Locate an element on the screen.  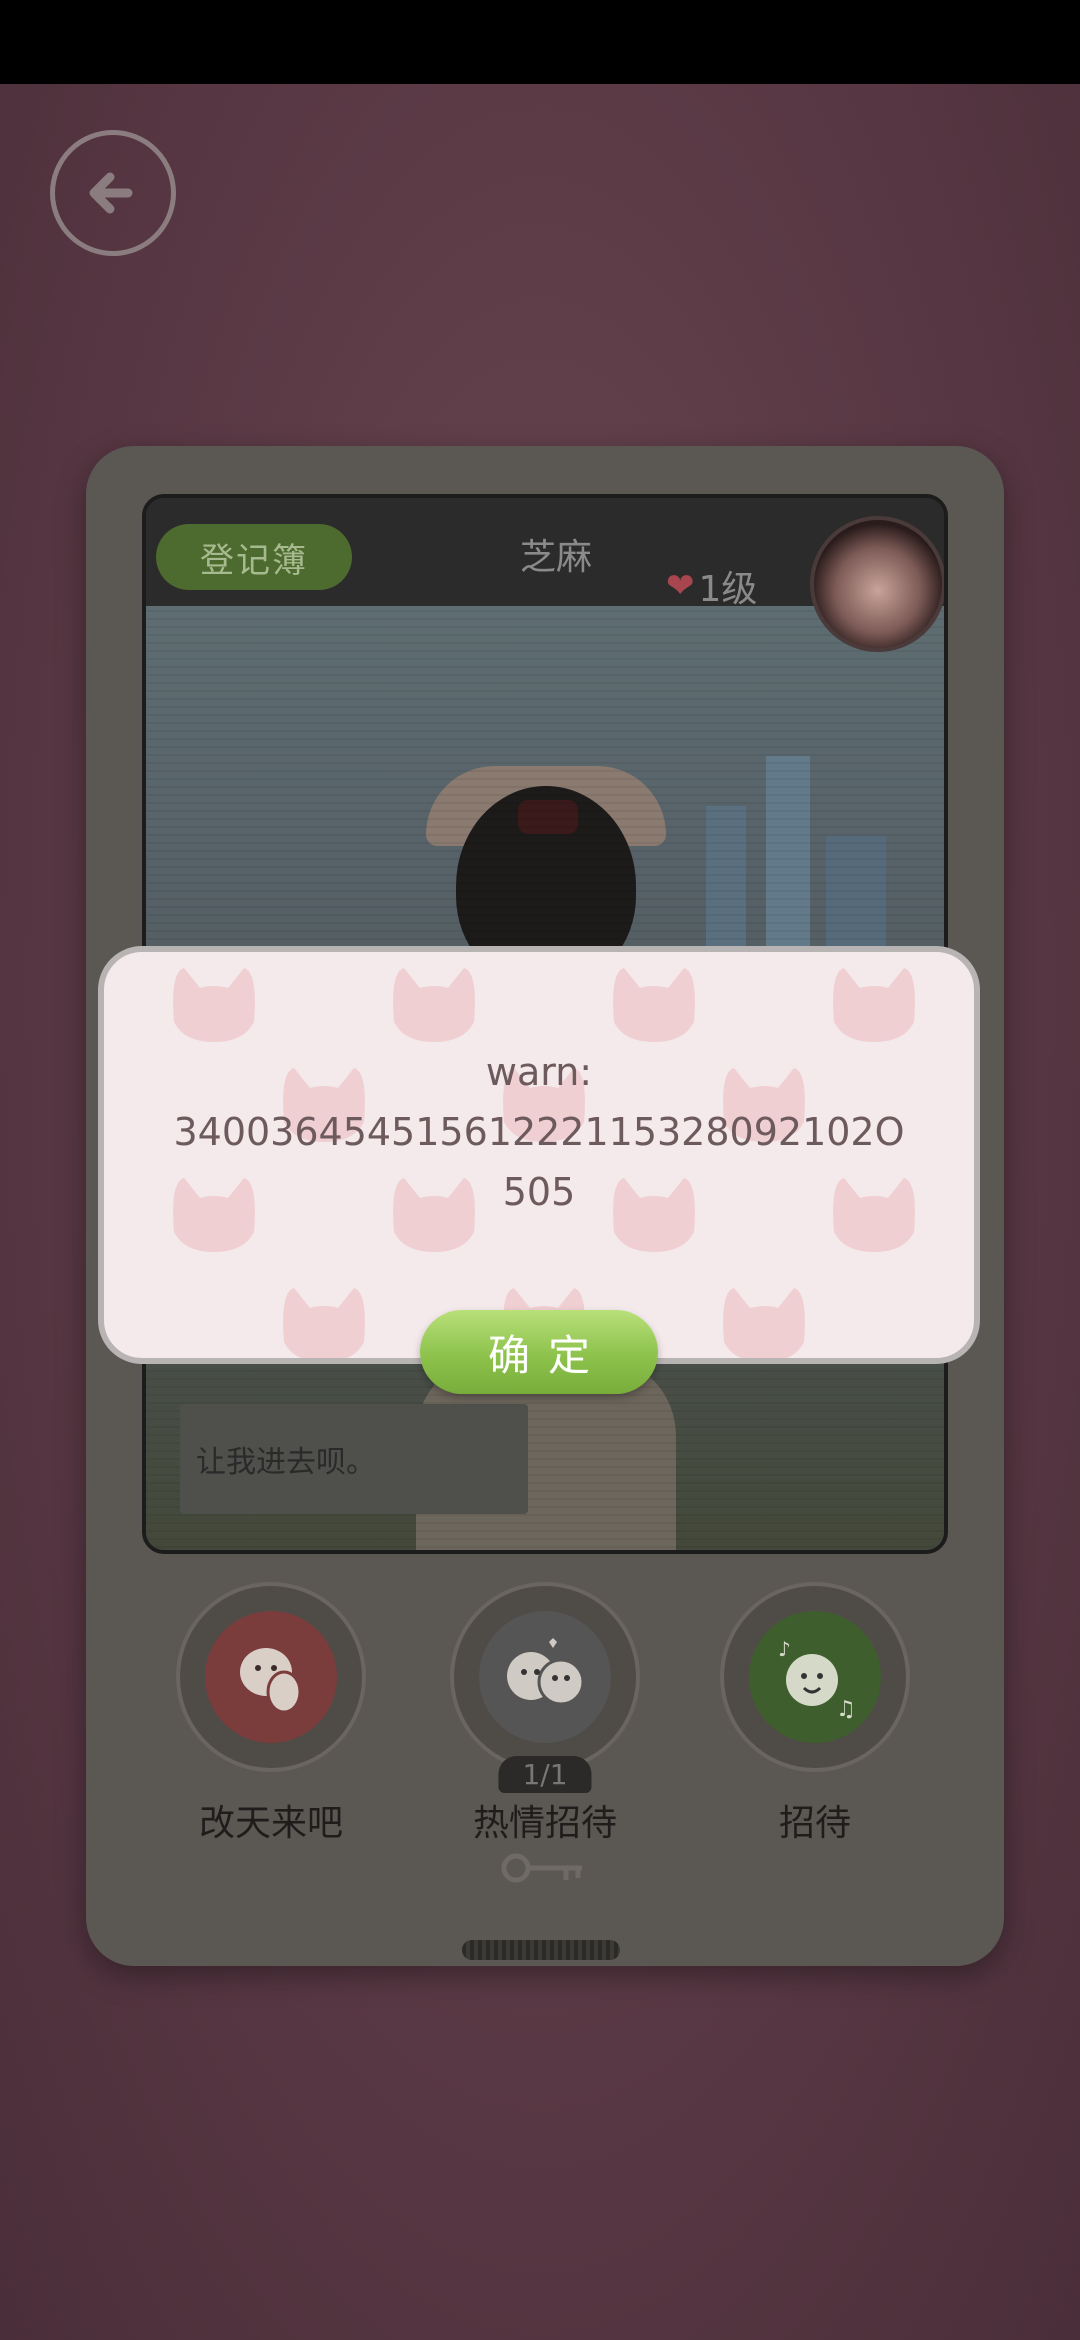
visitor-name: 芝麻 is located at coordinates (555, 557).